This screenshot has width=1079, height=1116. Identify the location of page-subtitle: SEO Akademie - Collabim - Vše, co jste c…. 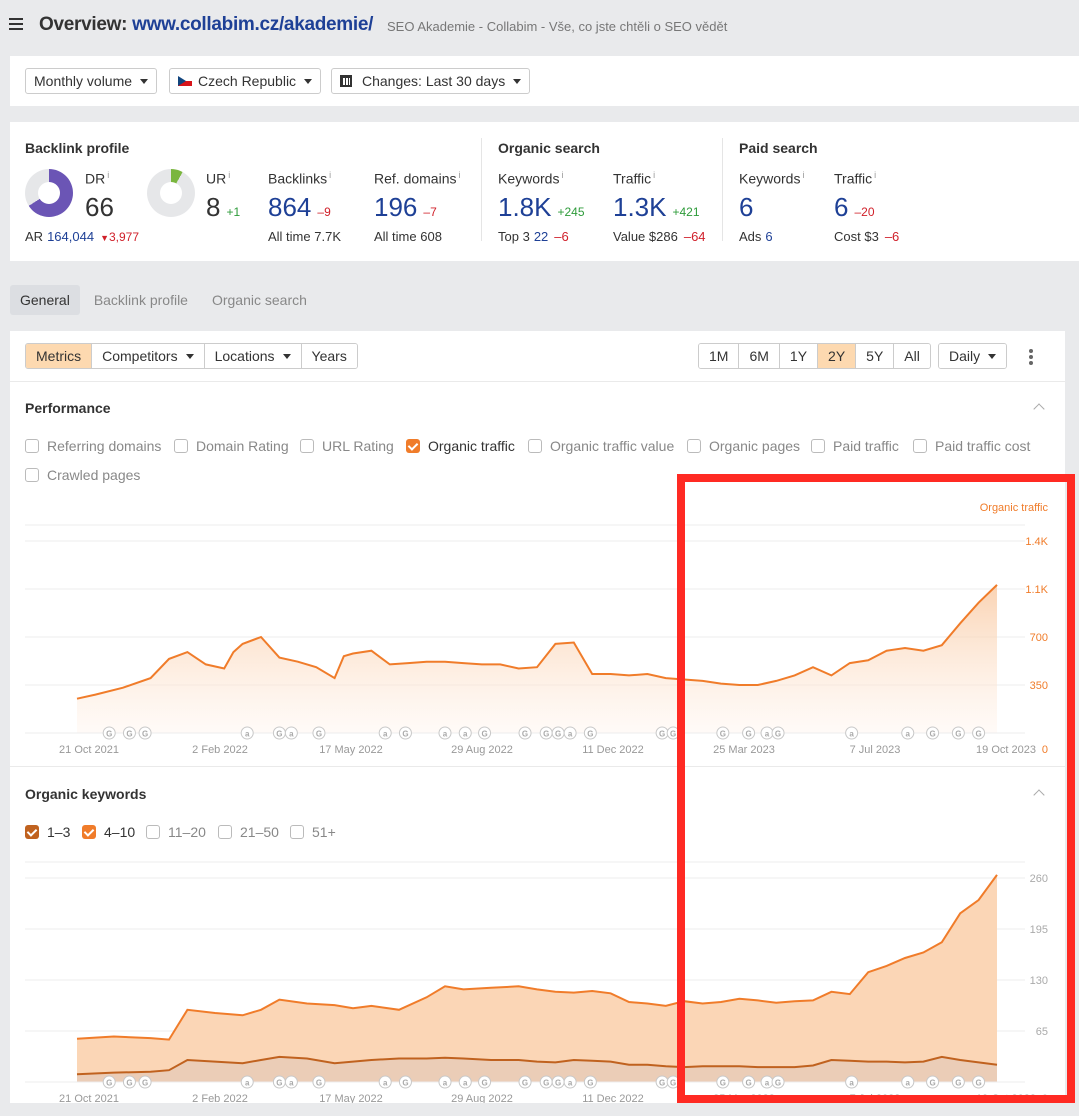
(557, 26).